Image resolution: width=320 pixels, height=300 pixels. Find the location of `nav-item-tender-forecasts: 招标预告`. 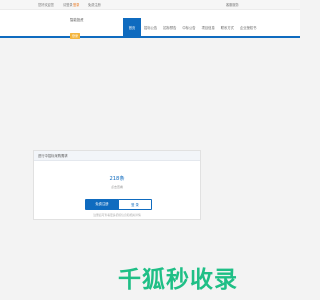

nav-item-tender-forecasts: 招标预告 is located at coordinates (169, 28).